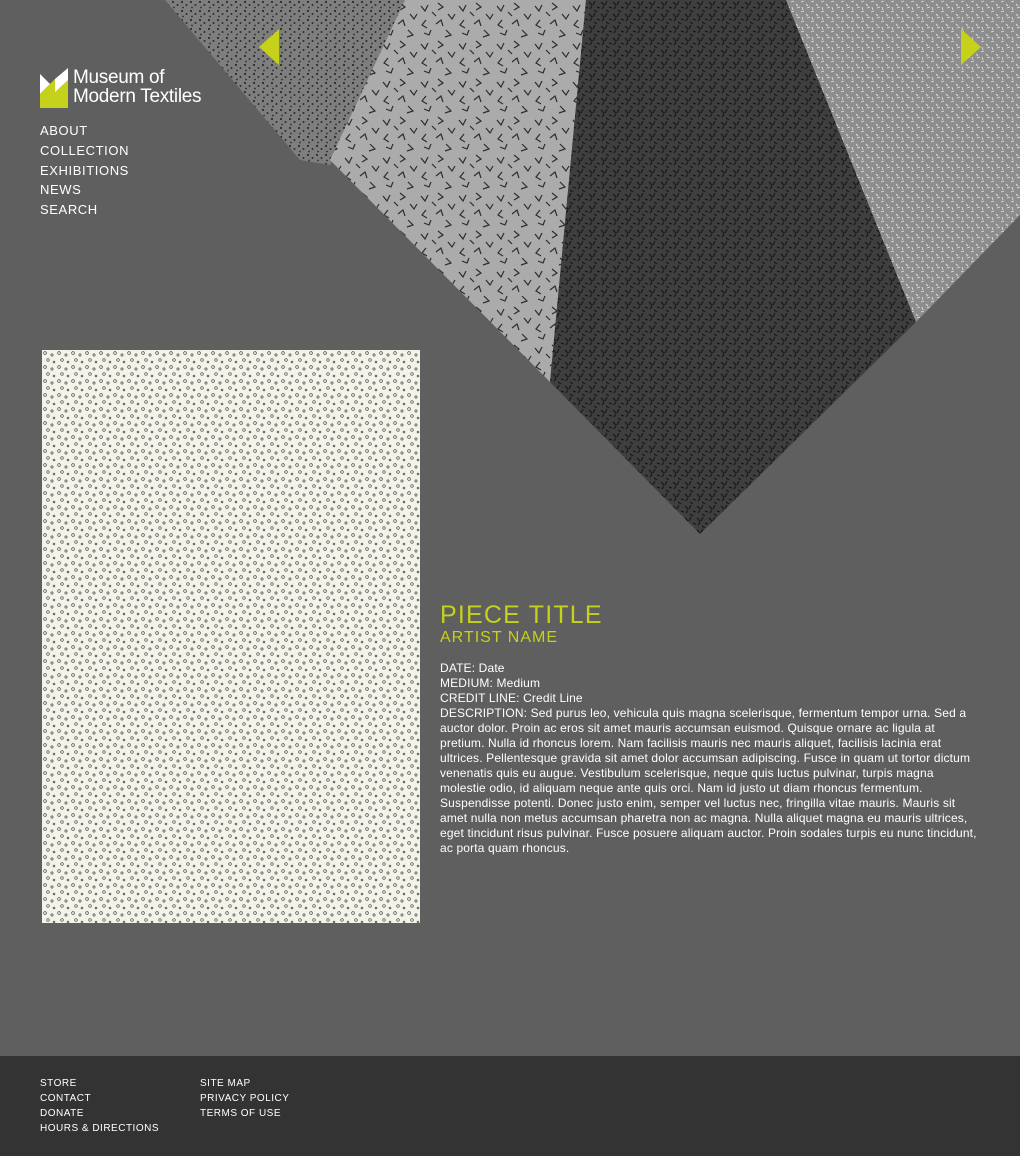 Image resolution: width=1020 pixels, height=1156 pixels. What do you see at coordinates (84, 151) in the screenshot?
I see `nav-item-collection: COLLECTION` at bounding box center [84, 151].